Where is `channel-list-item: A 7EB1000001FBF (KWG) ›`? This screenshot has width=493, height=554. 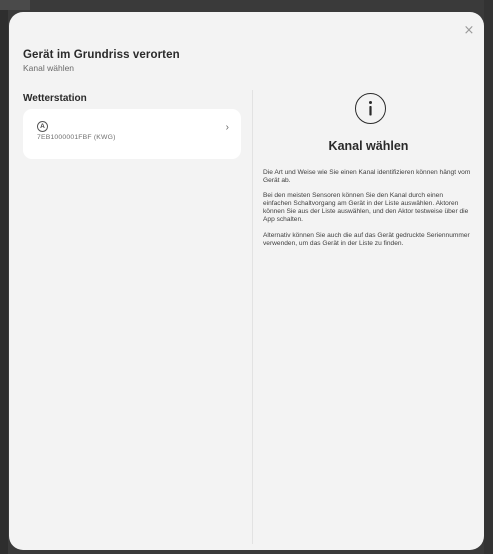 channel-list-item: A 7EB1000001FBF (KWG) › is located at coordinates (132, 134).